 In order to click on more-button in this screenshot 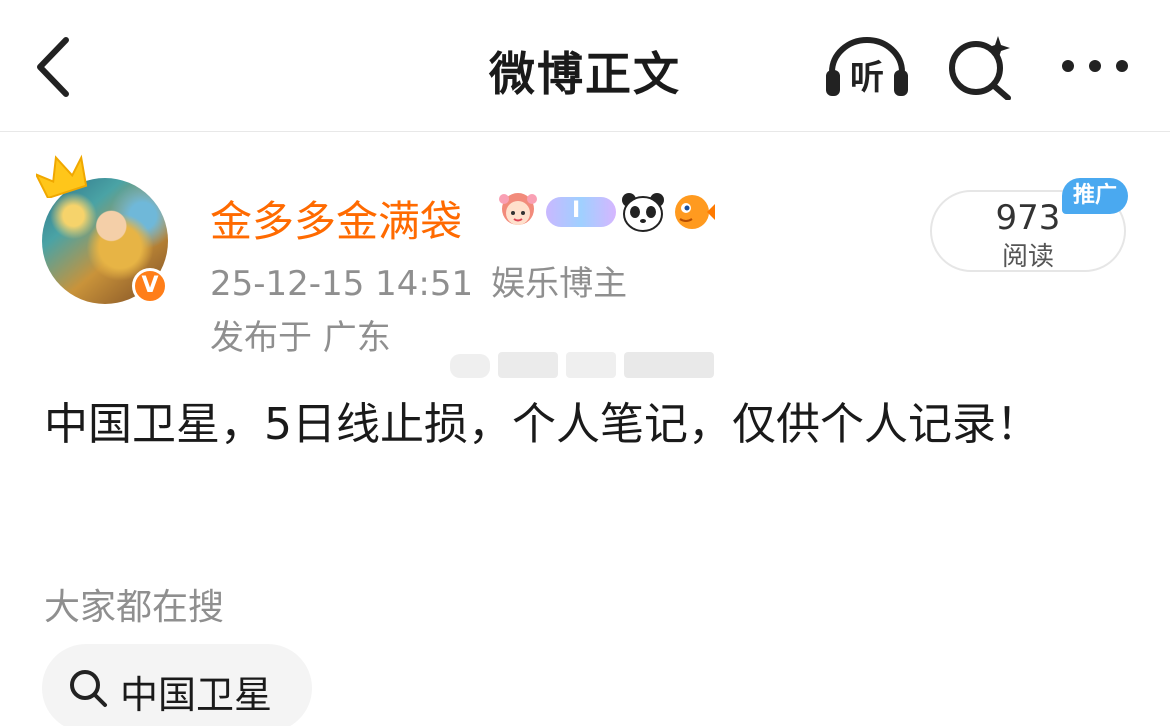, I will do `click(1095, 66)`.